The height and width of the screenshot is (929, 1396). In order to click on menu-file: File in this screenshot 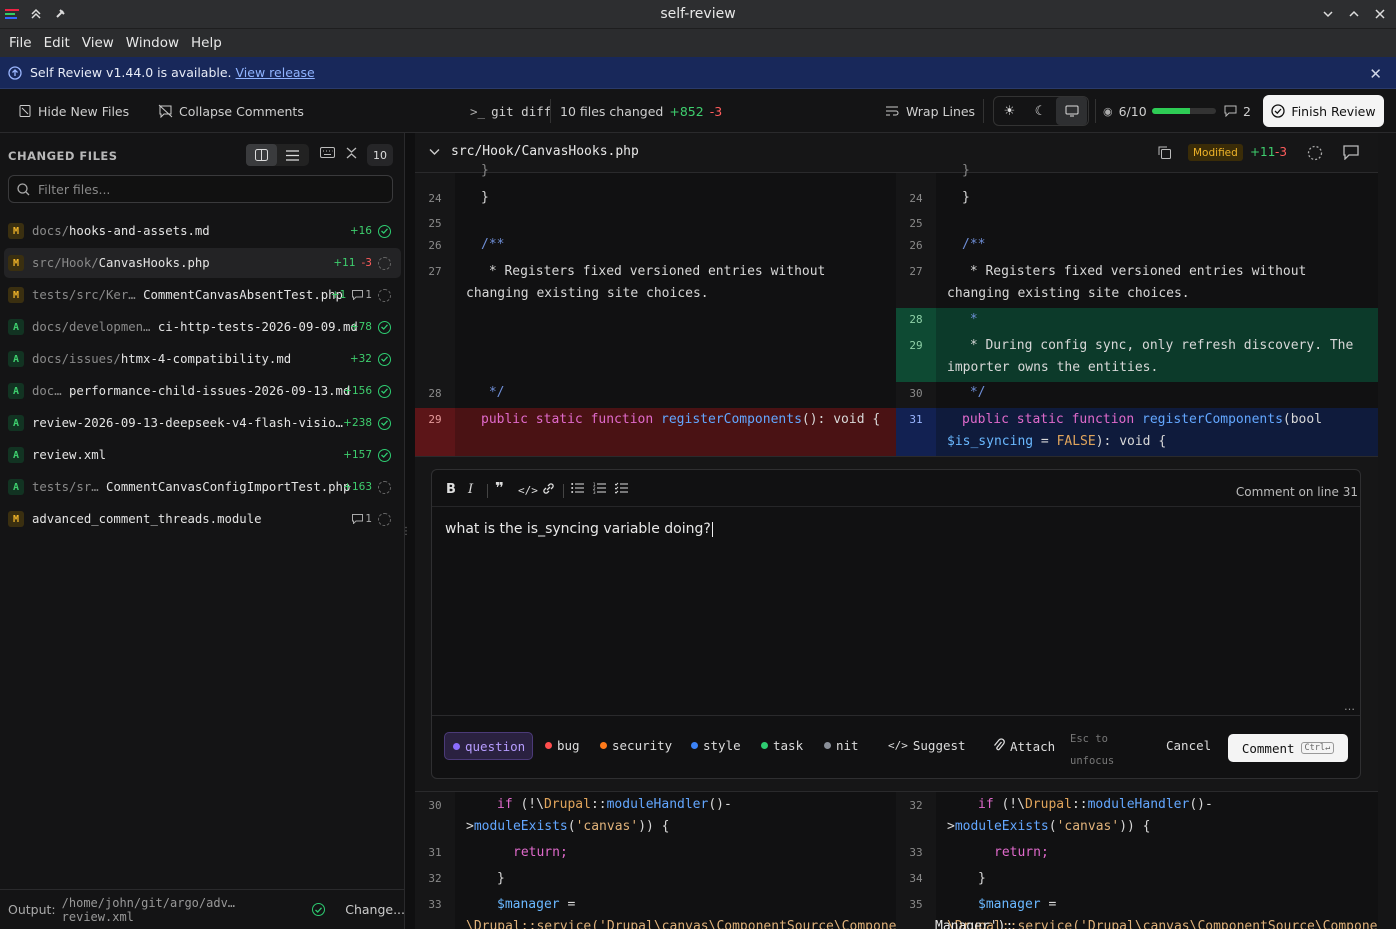, I will do `click(20, 43)`.